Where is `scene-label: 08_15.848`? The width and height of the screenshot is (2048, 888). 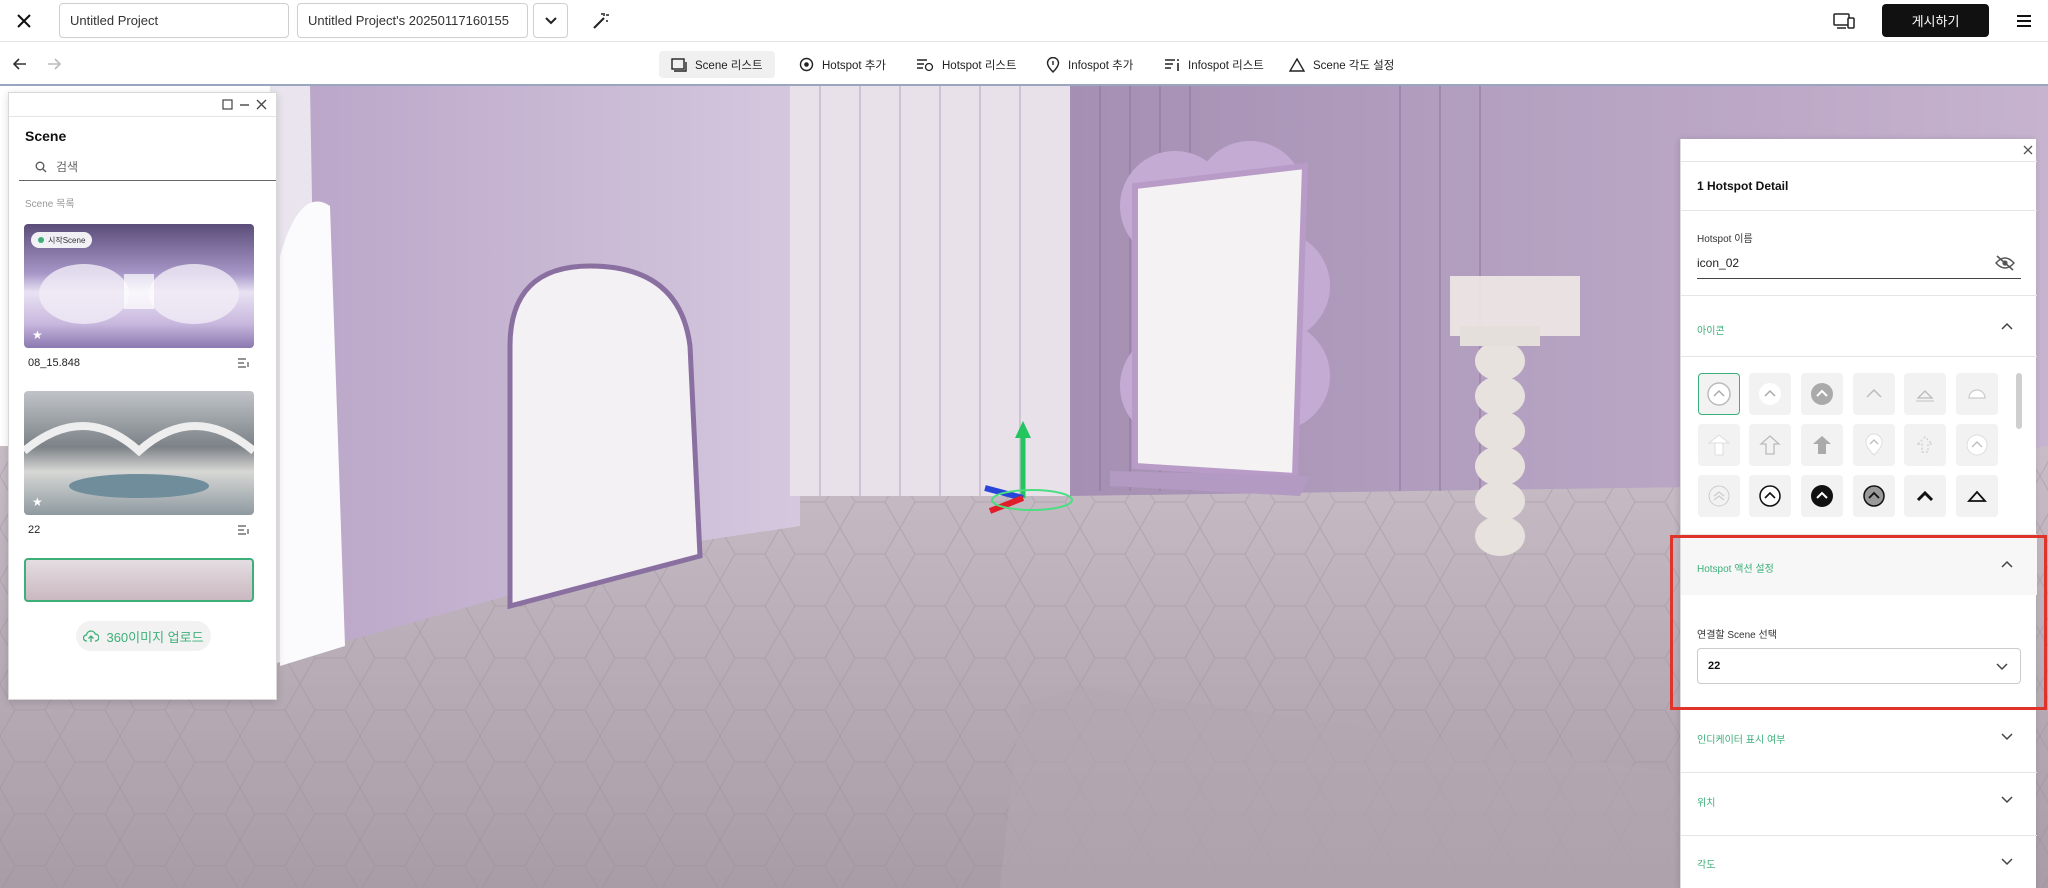
scene-label: 08_15.848 is located at coordinates (54, 363).